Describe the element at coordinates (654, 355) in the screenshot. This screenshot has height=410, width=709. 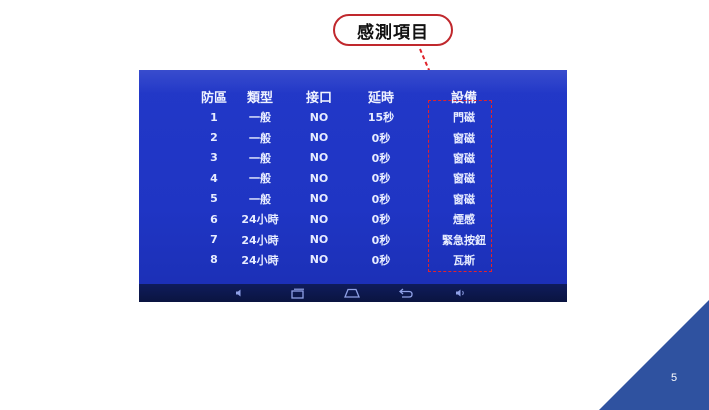
I see `corner-decoration` at that location.